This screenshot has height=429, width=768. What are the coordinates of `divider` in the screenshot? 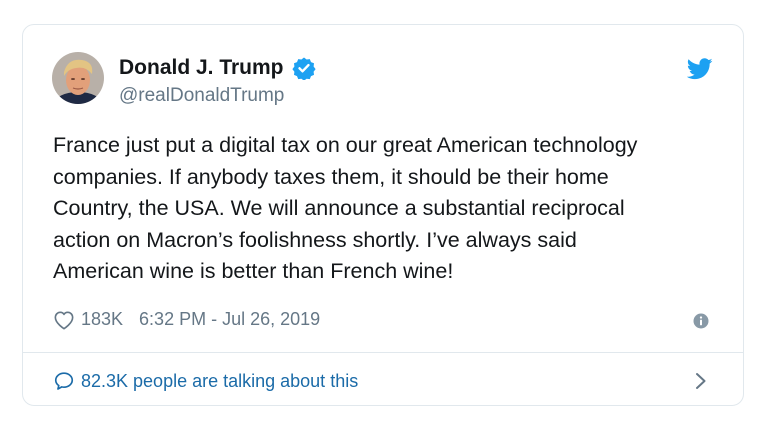 It's located at (383, 352).